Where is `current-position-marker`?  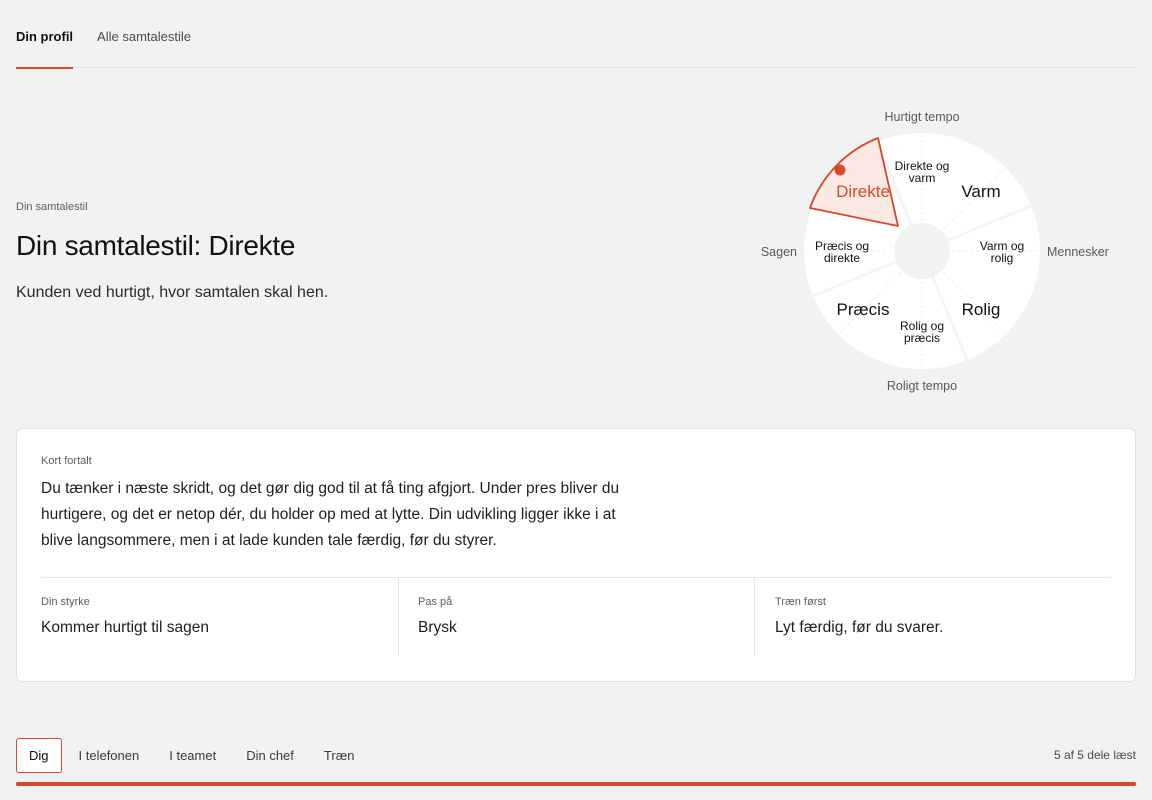 current-position-marker is located at coordinates (840, 170).